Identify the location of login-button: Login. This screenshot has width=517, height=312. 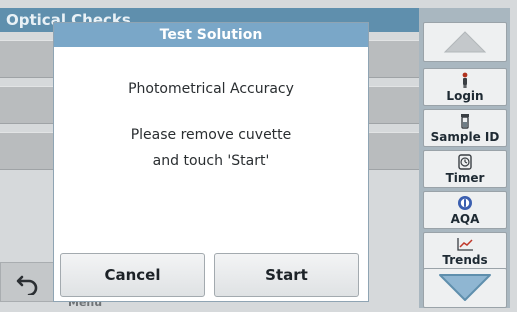
(465, 87).